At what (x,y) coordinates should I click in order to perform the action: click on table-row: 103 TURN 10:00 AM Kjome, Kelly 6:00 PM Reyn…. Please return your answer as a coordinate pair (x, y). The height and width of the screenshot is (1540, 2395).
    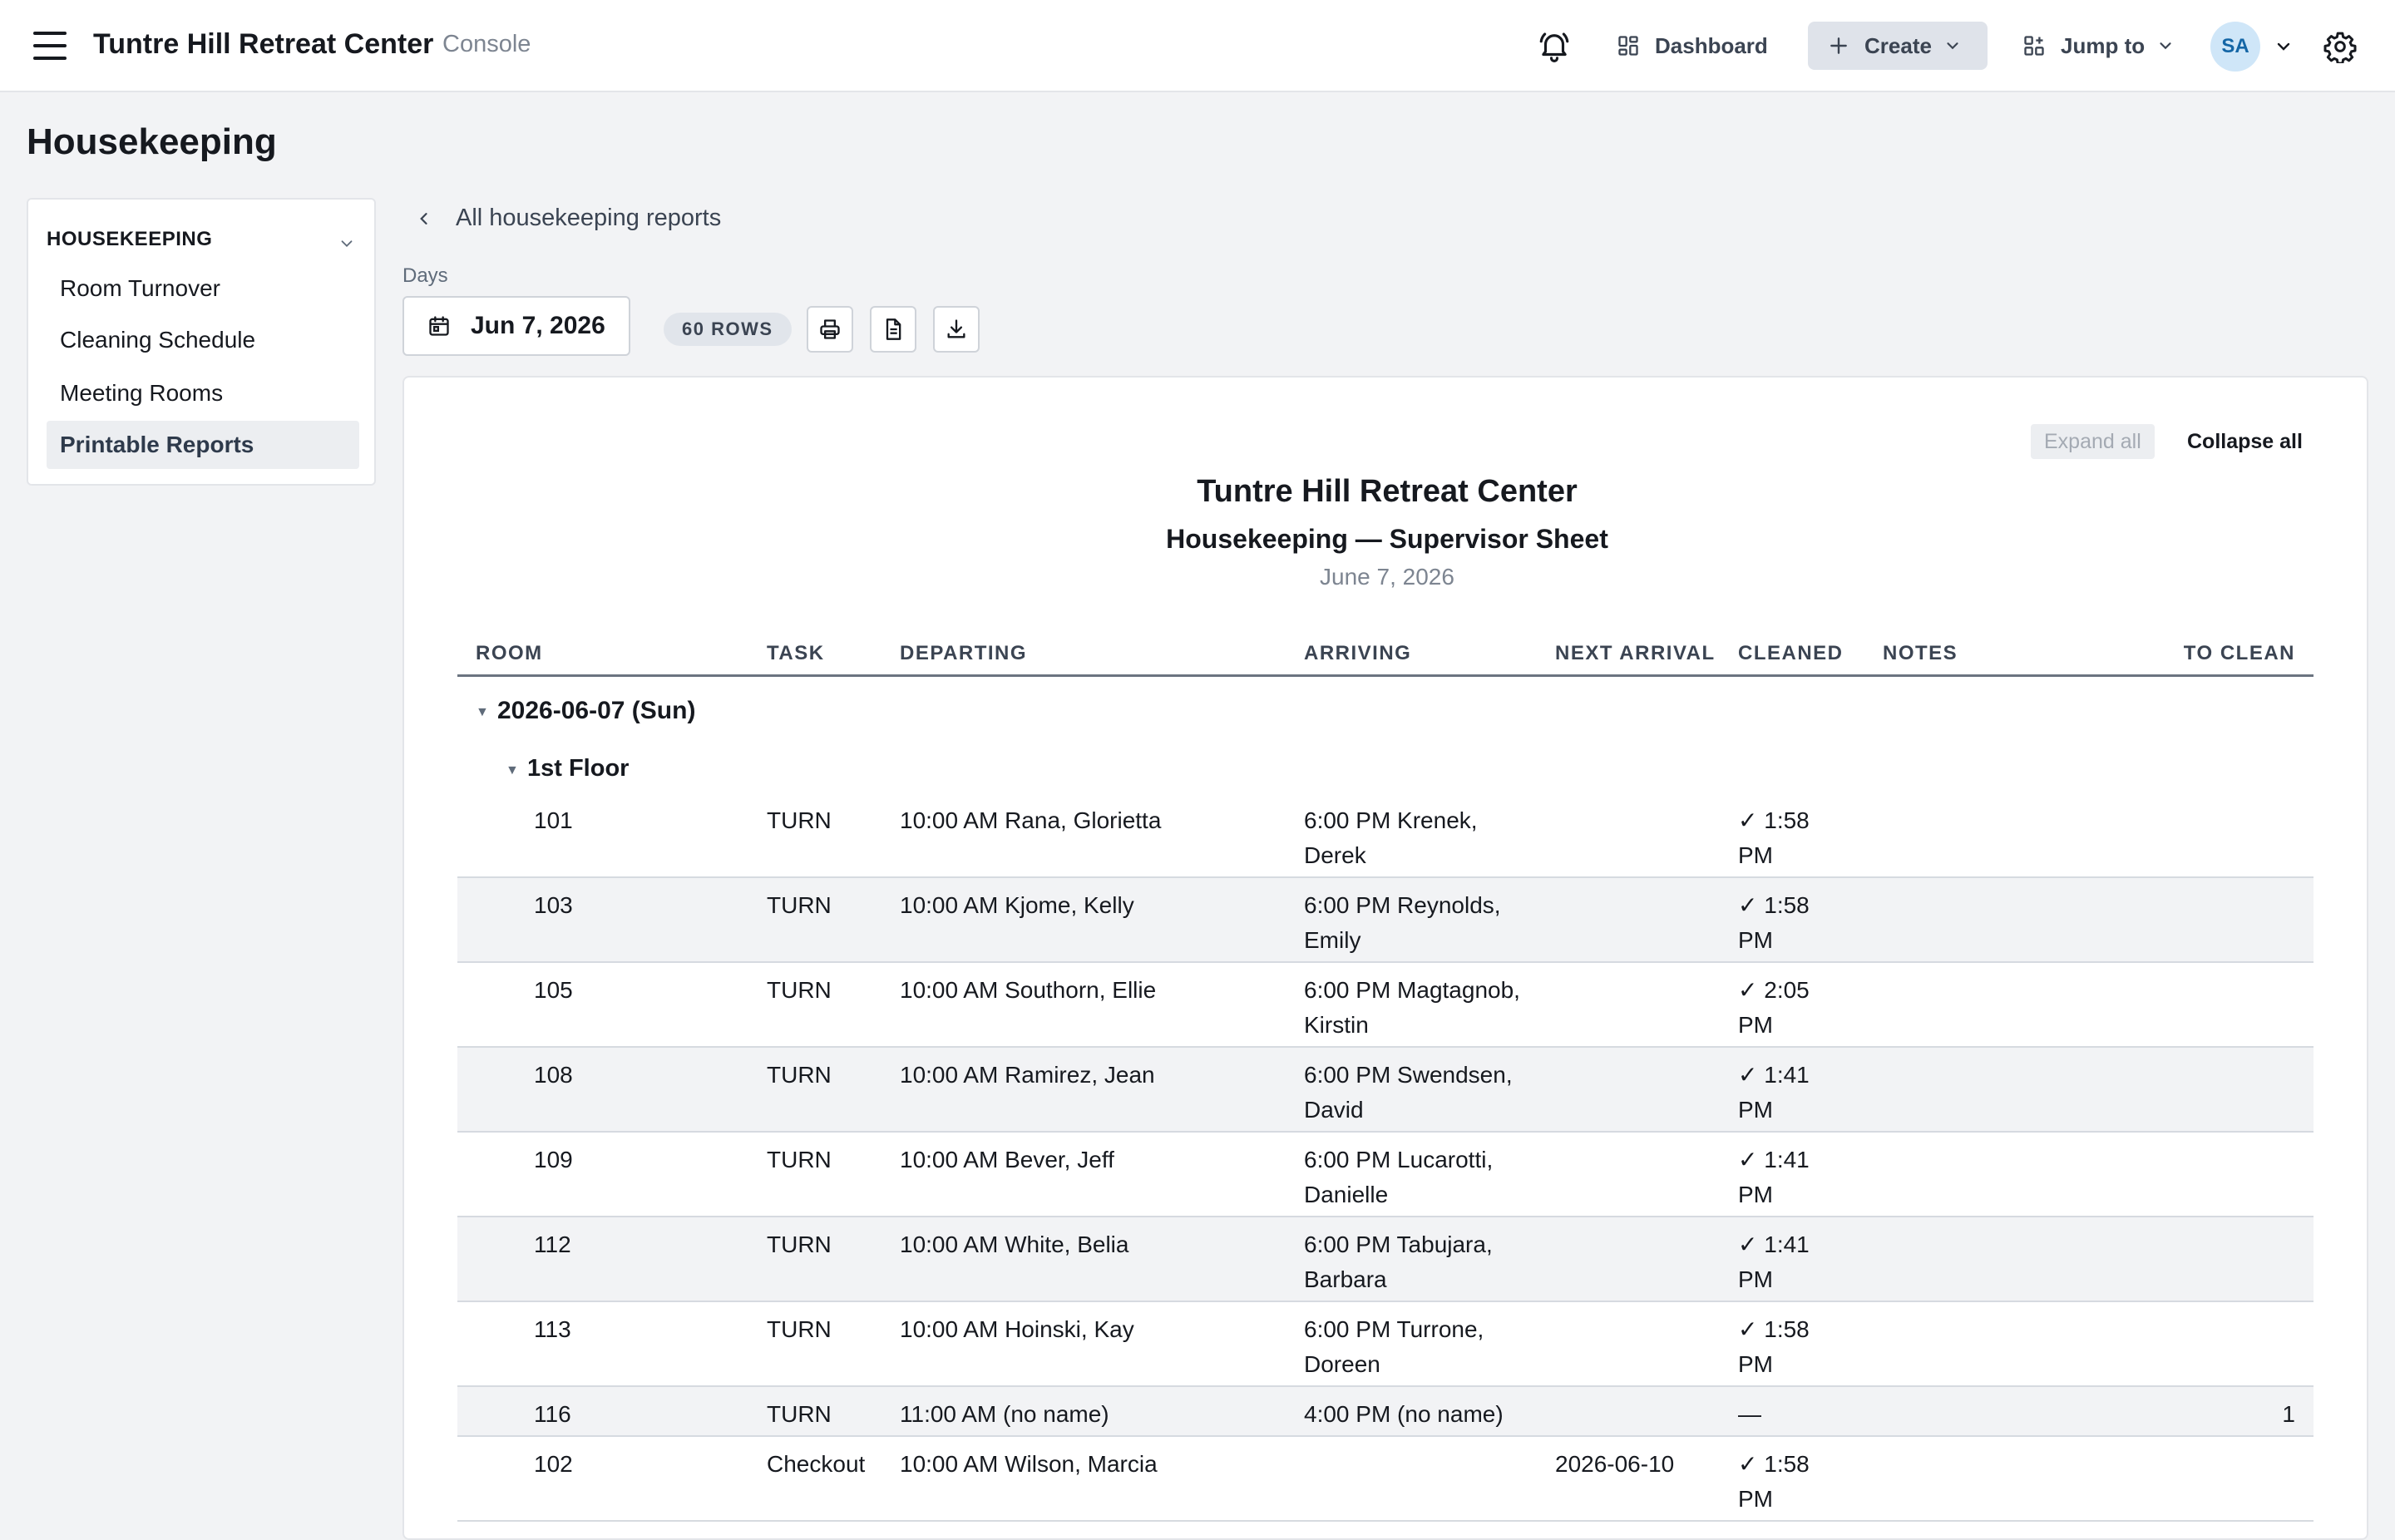
    Looking at the image, I should click on (1385, 920).